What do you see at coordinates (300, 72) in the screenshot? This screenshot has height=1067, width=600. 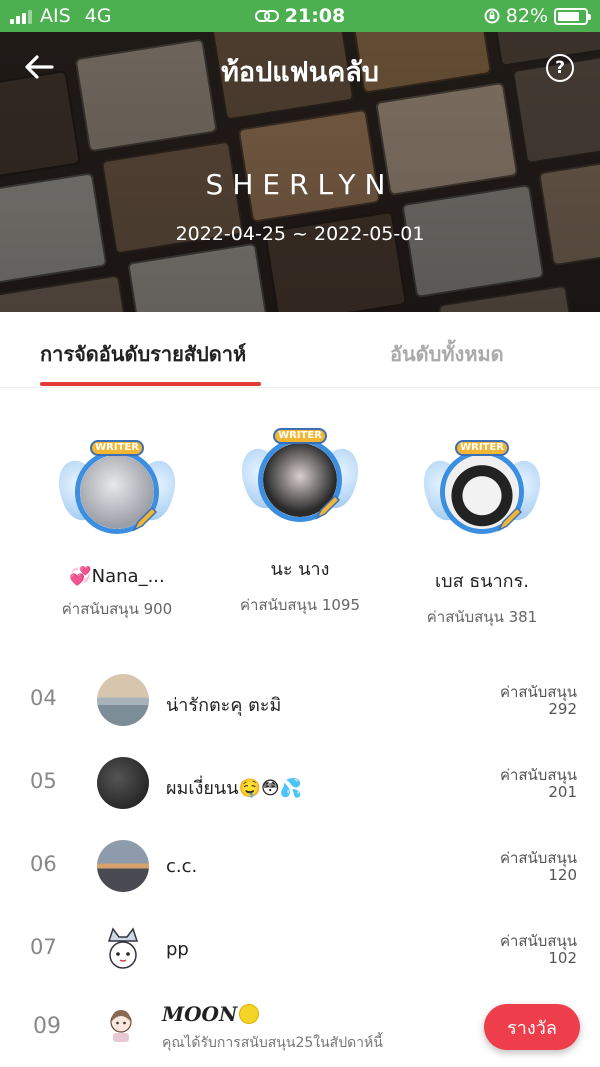 I see `page-title: ท้อปแฟนคลับ` at bounding box center [300, 72].